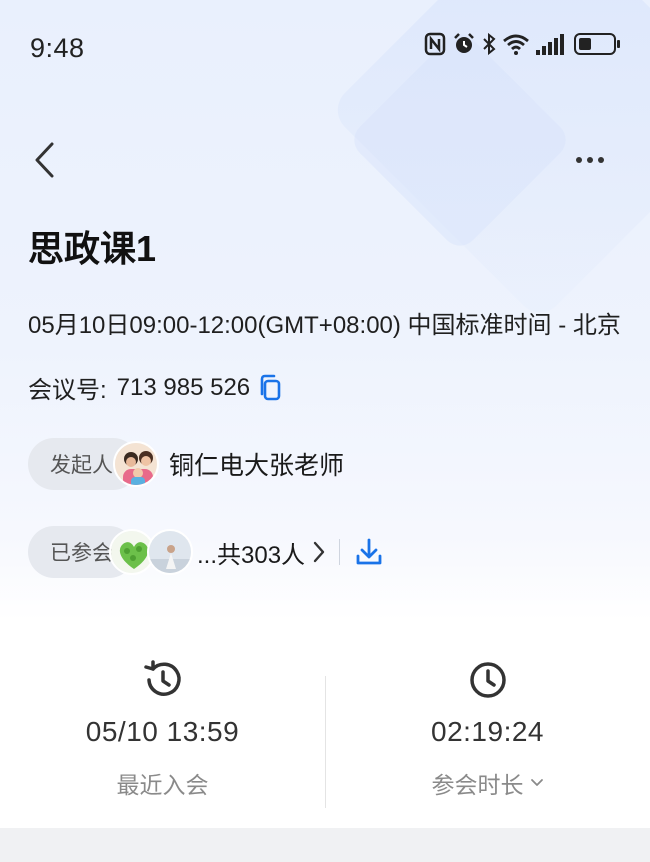  I want to click on chevron-right-icon, so click(319, 552).